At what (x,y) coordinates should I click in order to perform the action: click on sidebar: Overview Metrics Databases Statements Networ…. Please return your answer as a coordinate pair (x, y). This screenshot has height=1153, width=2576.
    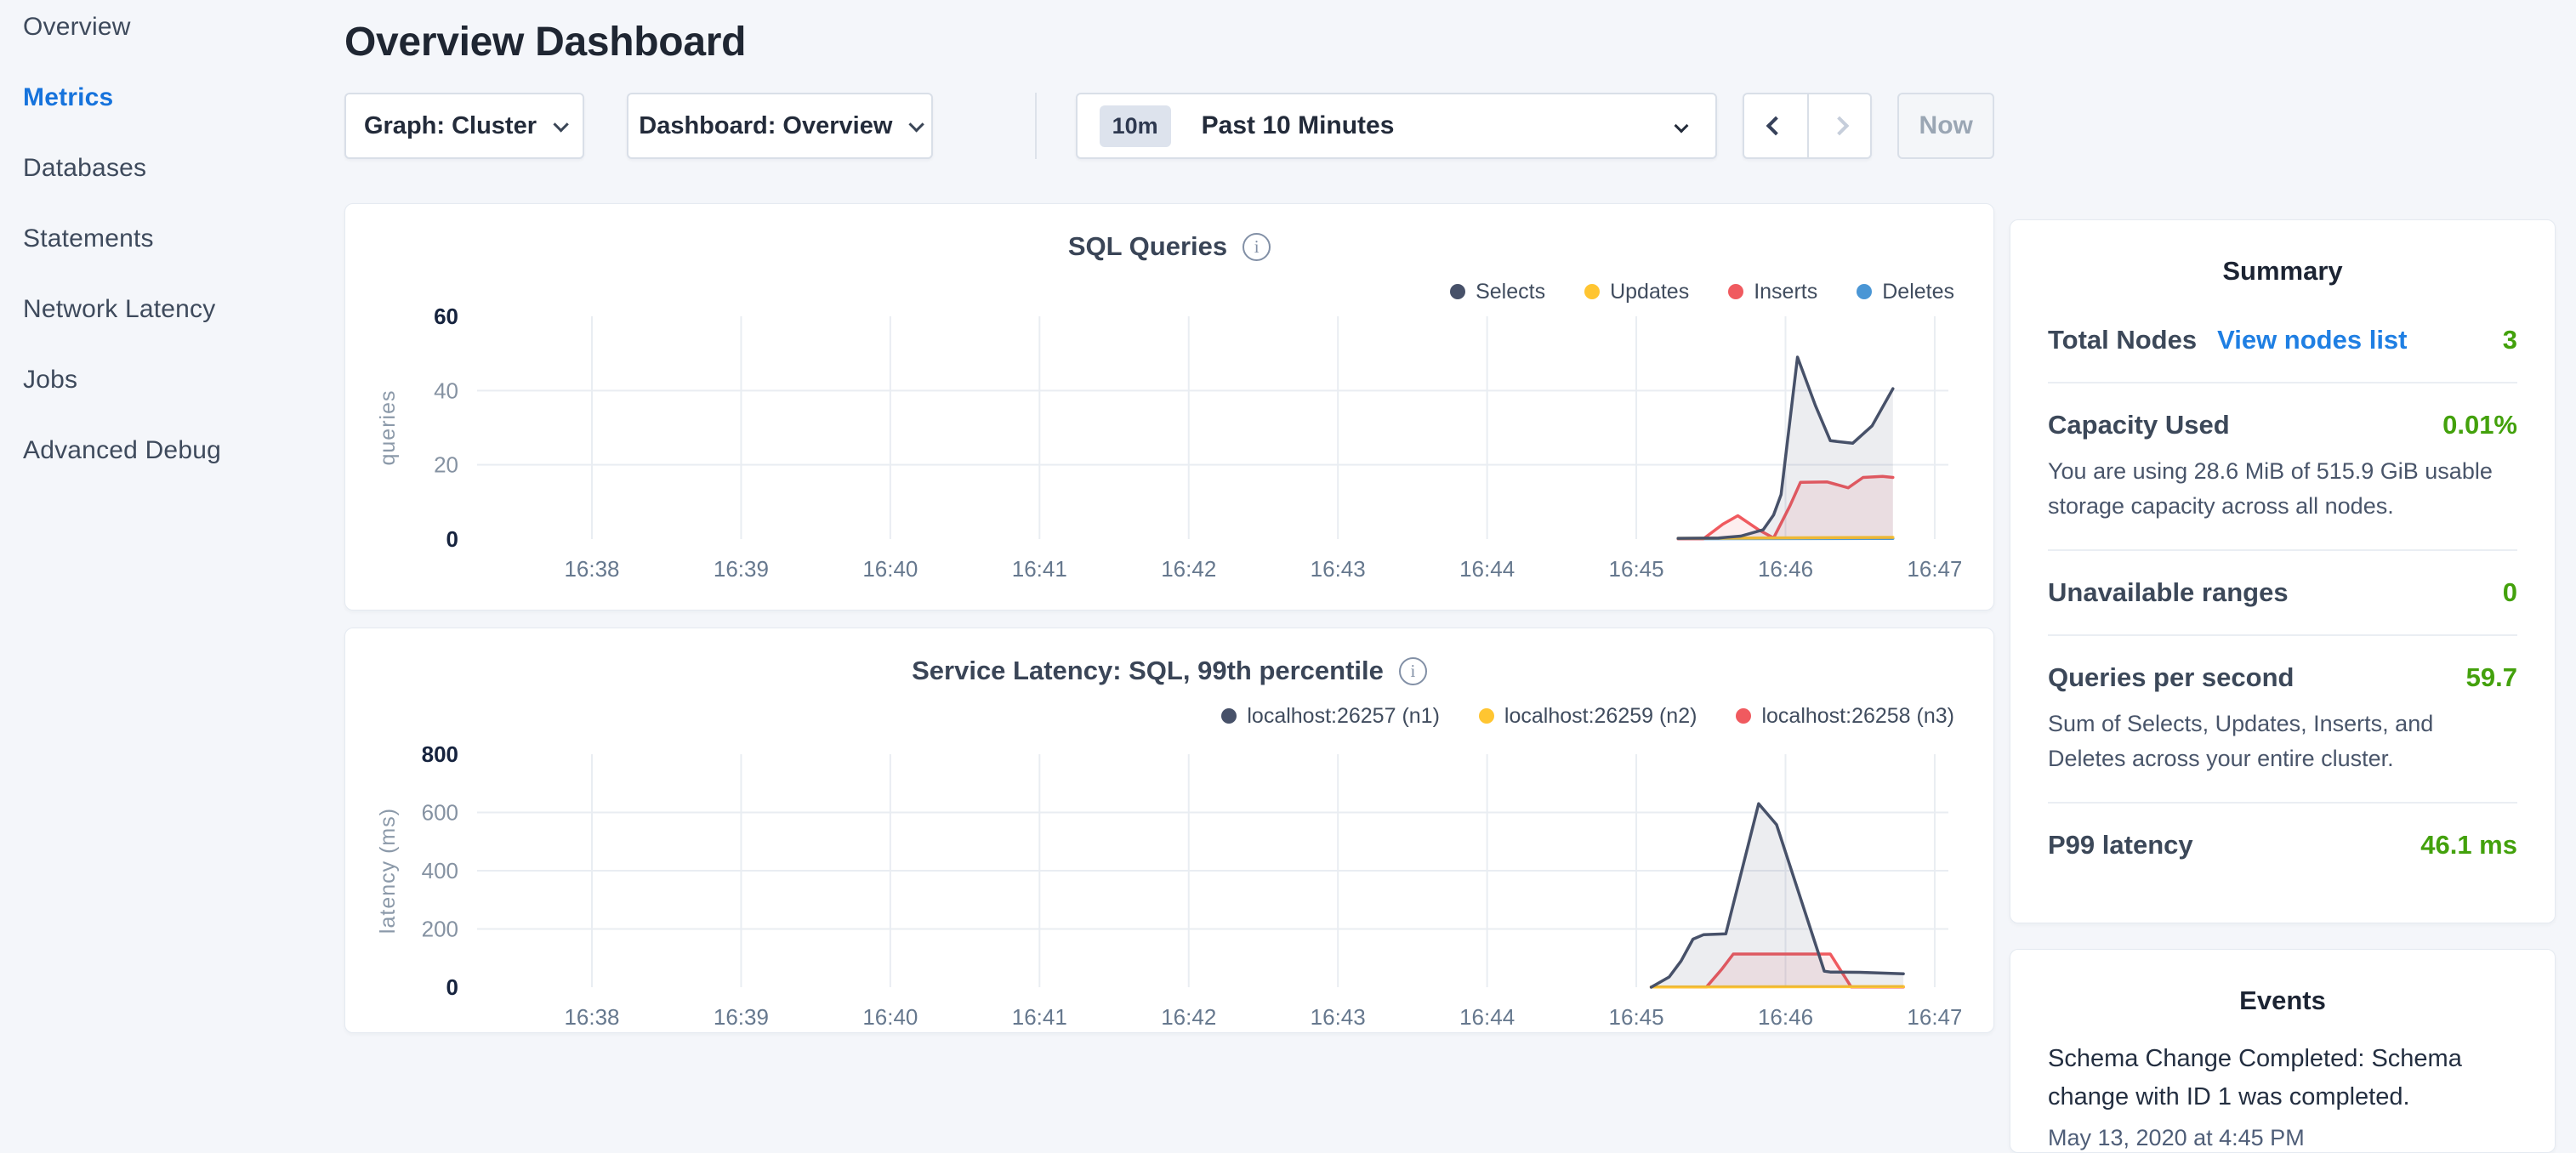
    Looking at the image, I should click on (170, 254).